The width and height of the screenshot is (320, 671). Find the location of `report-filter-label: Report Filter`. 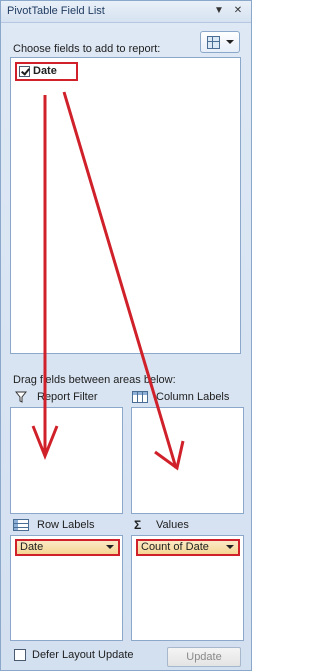

report-filter-label: Report Filter is located at coordinates (67, 397).